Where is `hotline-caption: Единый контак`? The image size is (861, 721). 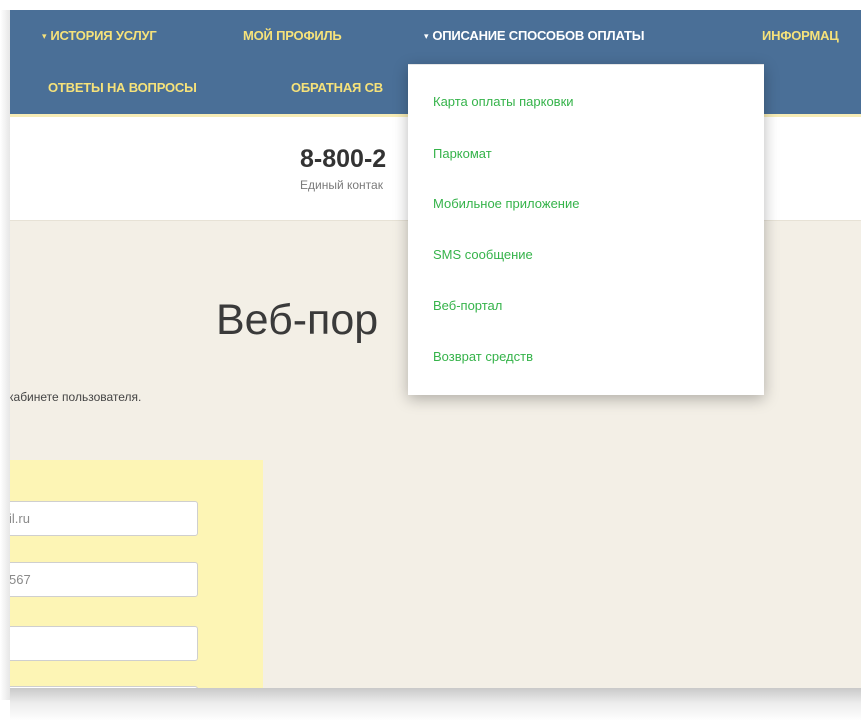 hotline-caption: Единый контак is located at coordinates (341, 185).